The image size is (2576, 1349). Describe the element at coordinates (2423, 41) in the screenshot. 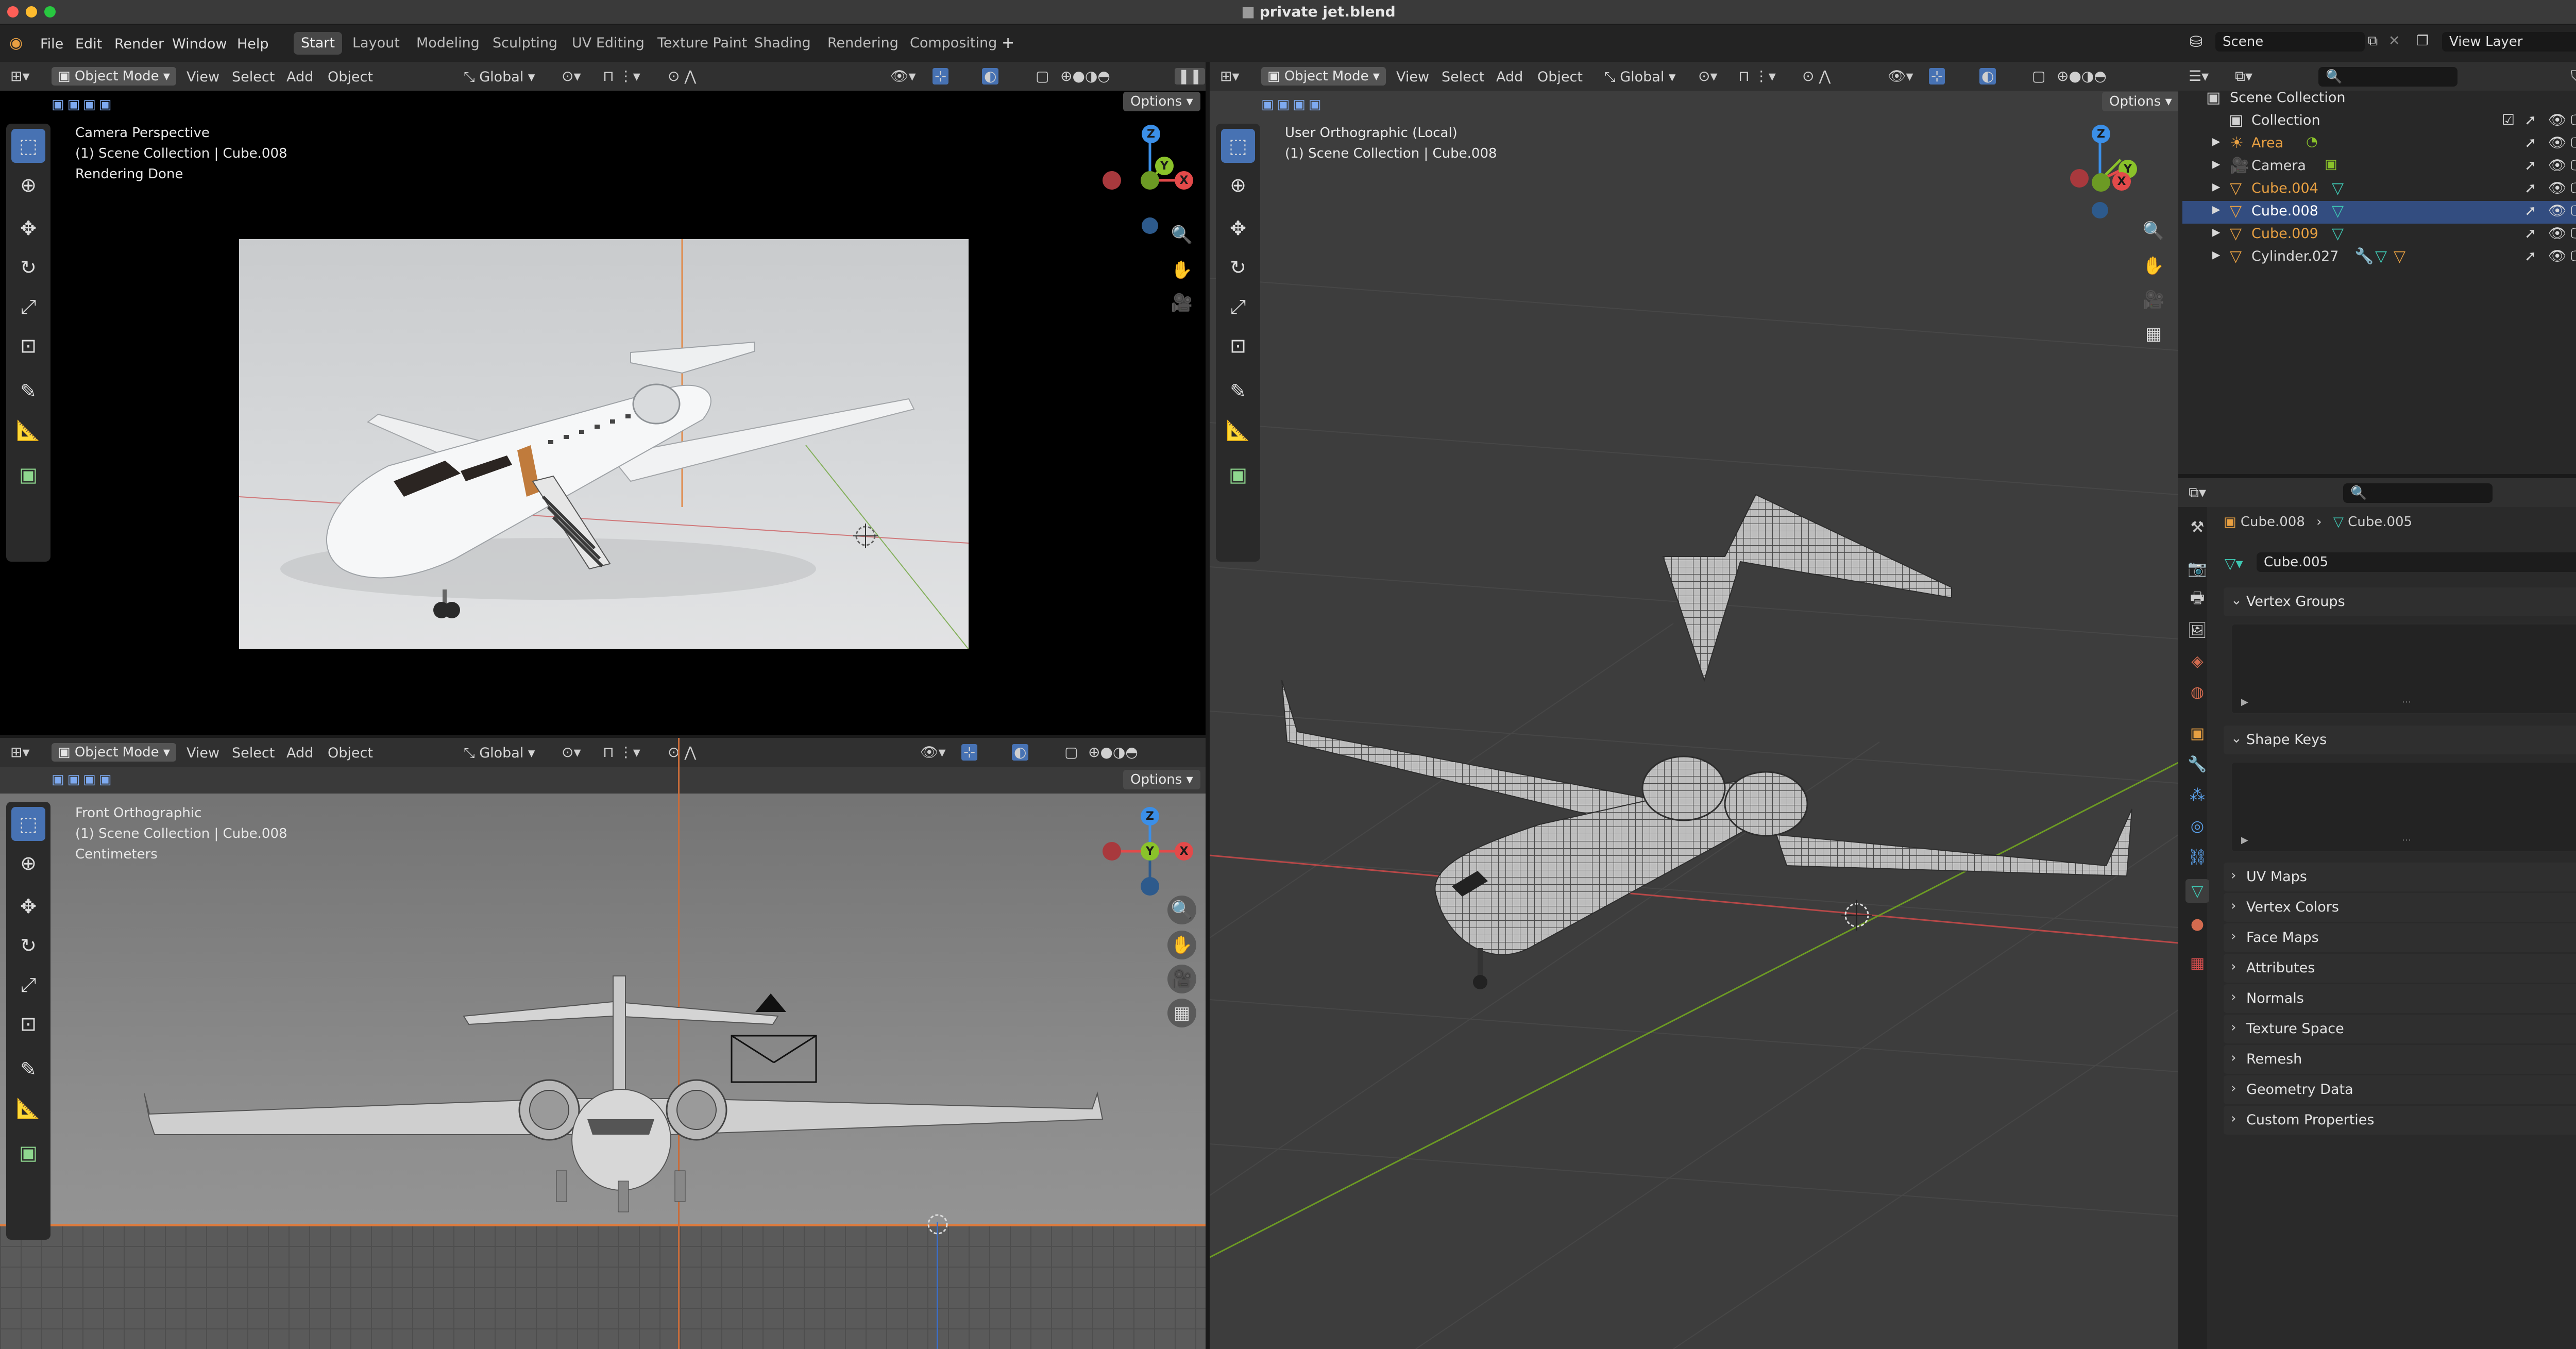

I see `view-layer-selector-icon: ❐` at that location.